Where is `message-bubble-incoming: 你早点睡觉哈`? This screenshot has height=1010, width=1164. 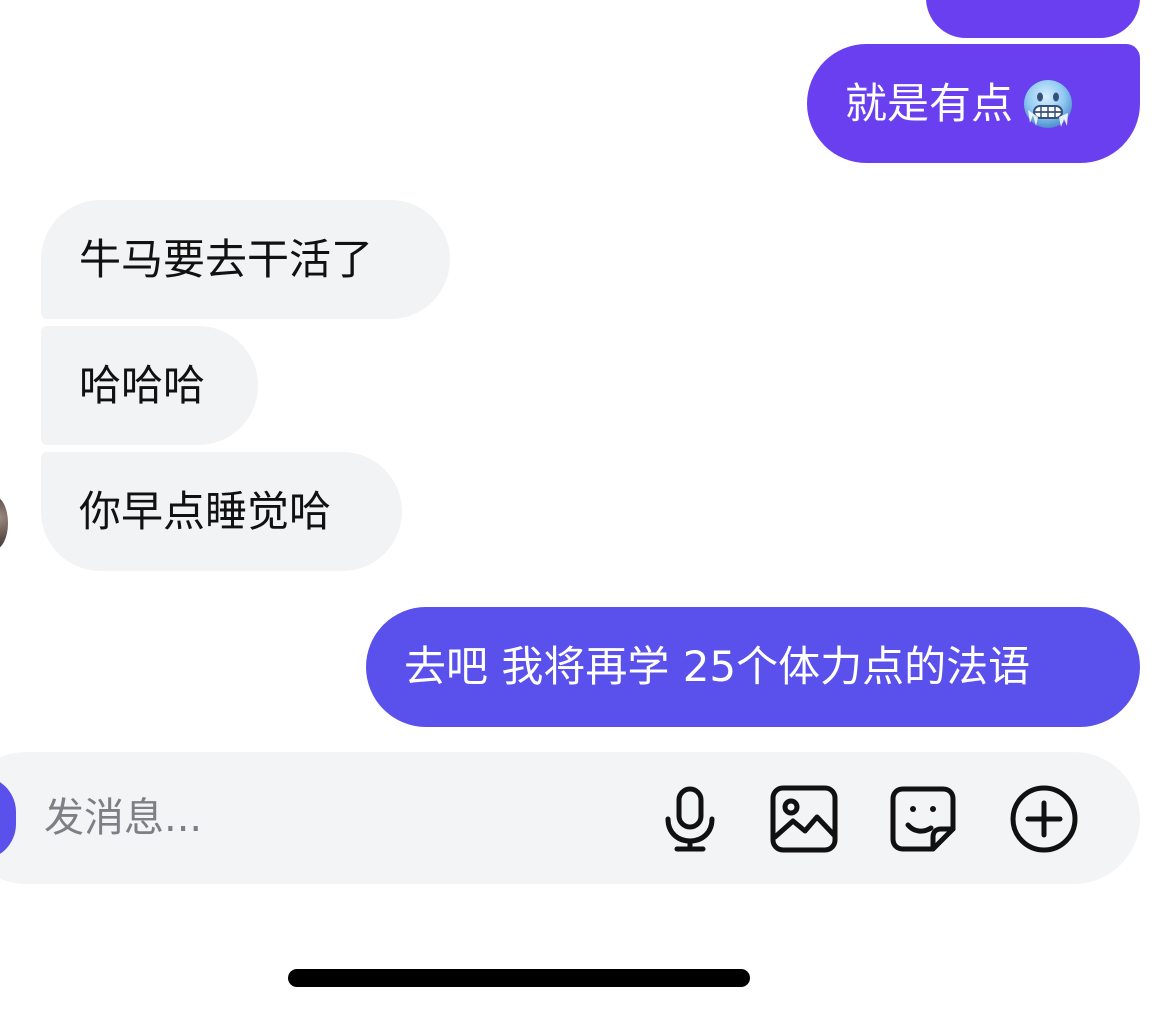 message-bubble-incoming: 你早点睡觉哈 is located at coordinates (221, 511).